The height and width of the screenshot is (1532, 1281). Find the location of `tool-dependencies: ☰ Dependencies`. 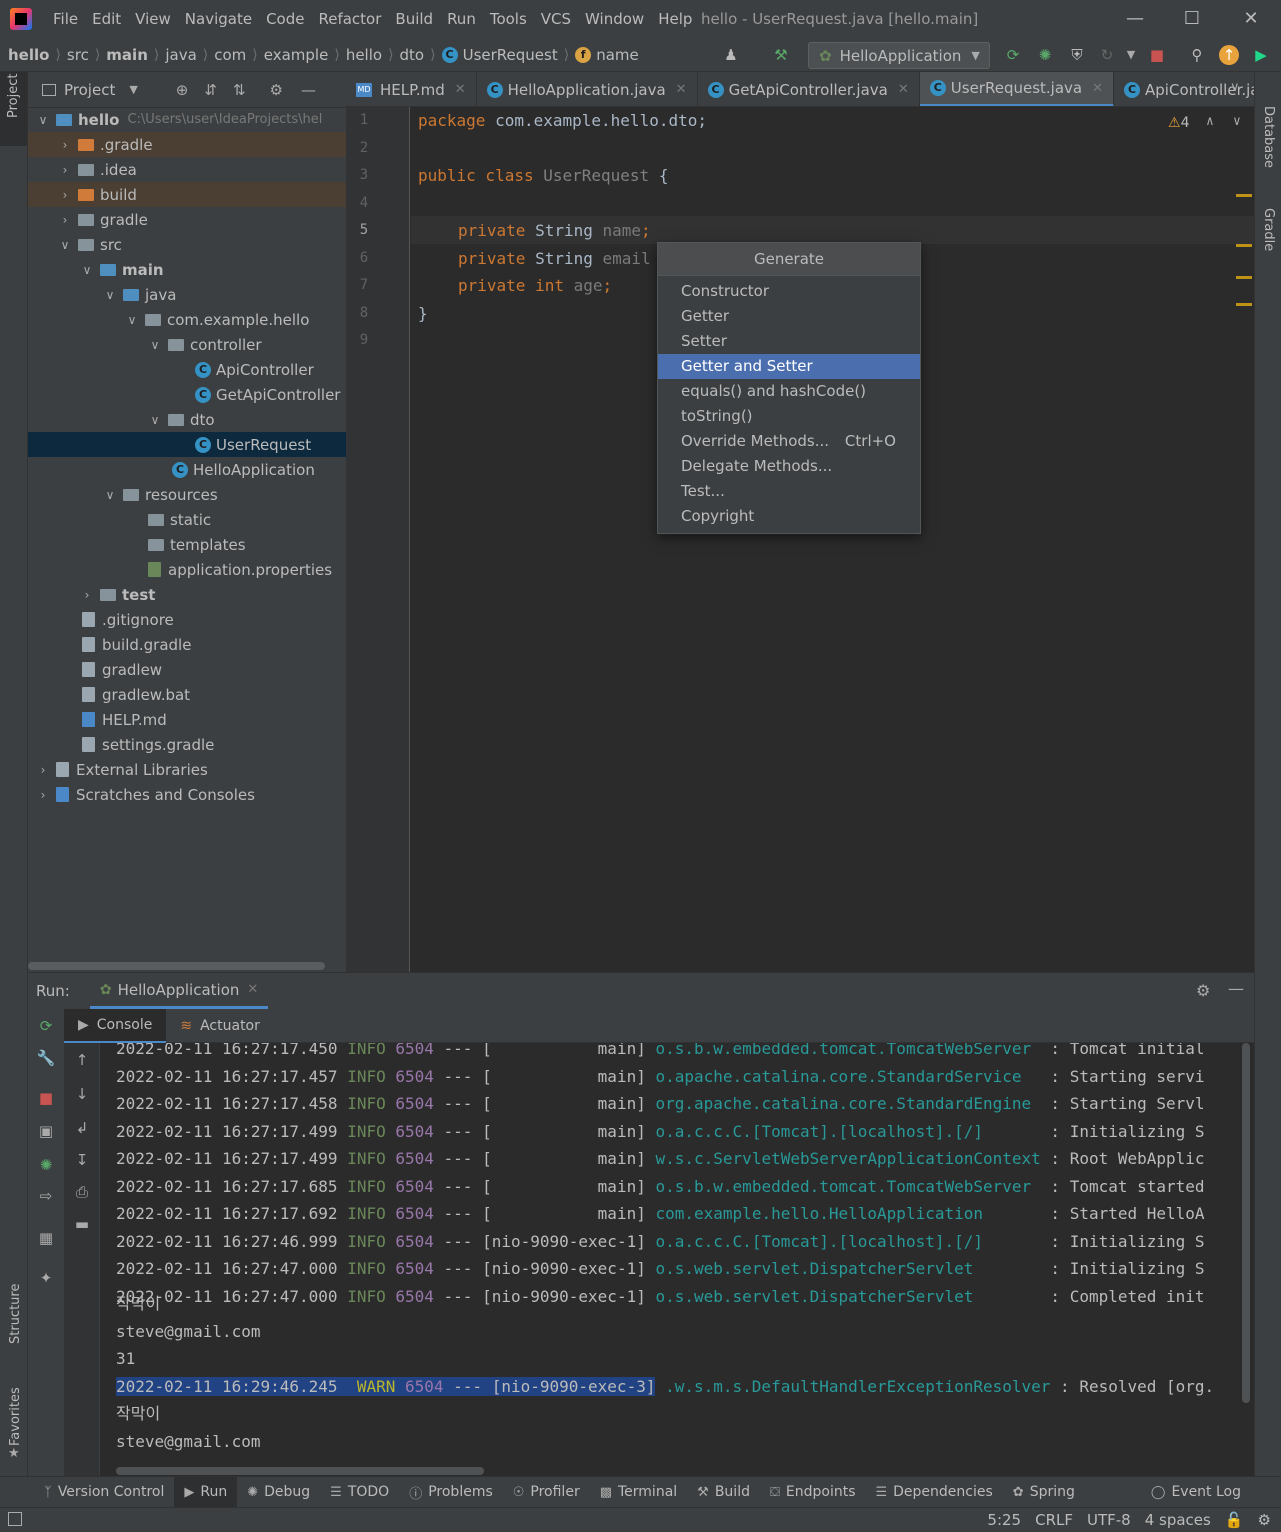

tool-dependencies: ☰ Dependencies is located at coordinates (934, 1492).